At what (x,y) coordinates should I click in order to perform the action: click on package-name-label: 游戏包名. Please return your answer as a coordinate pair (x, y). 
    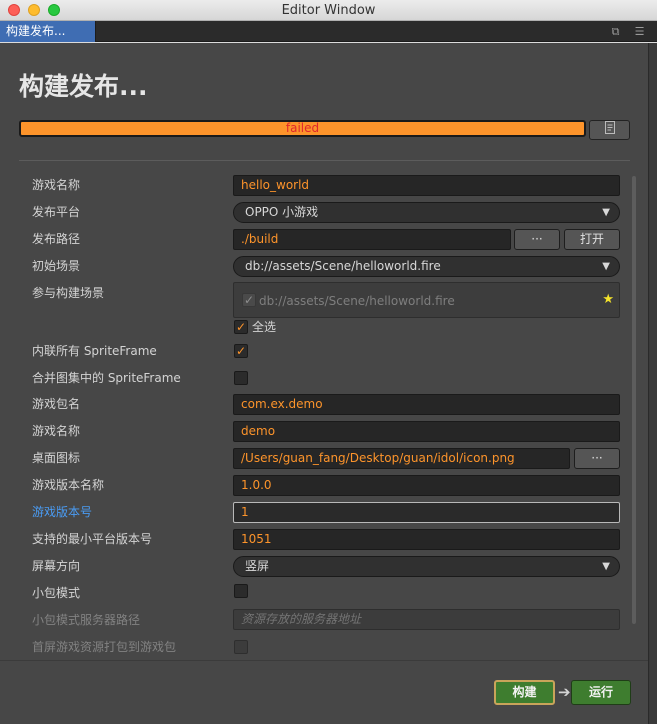
    Looking at the image, I should click on (56, 404).